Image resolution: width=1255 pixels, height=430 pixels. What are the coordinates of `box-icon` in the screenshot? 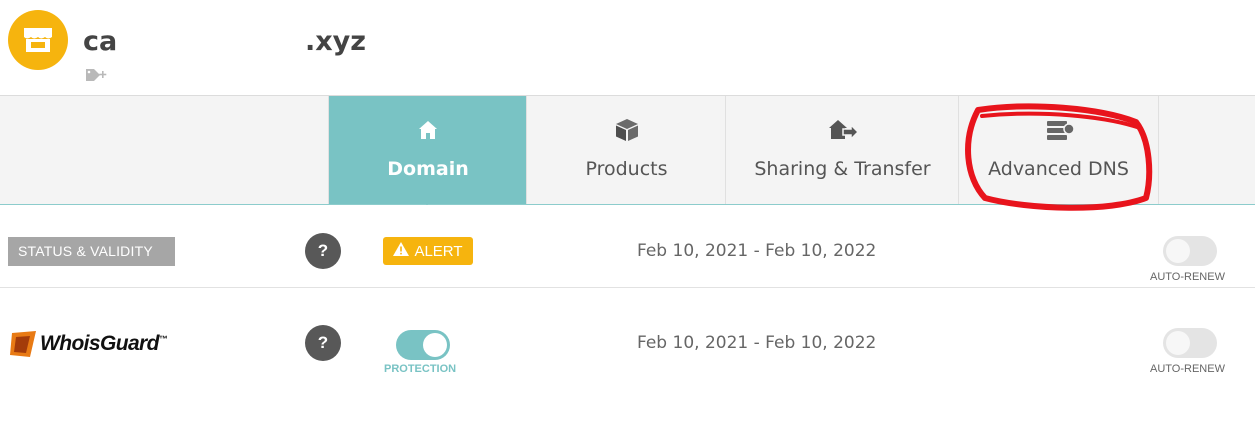 It's located at (627, 130).